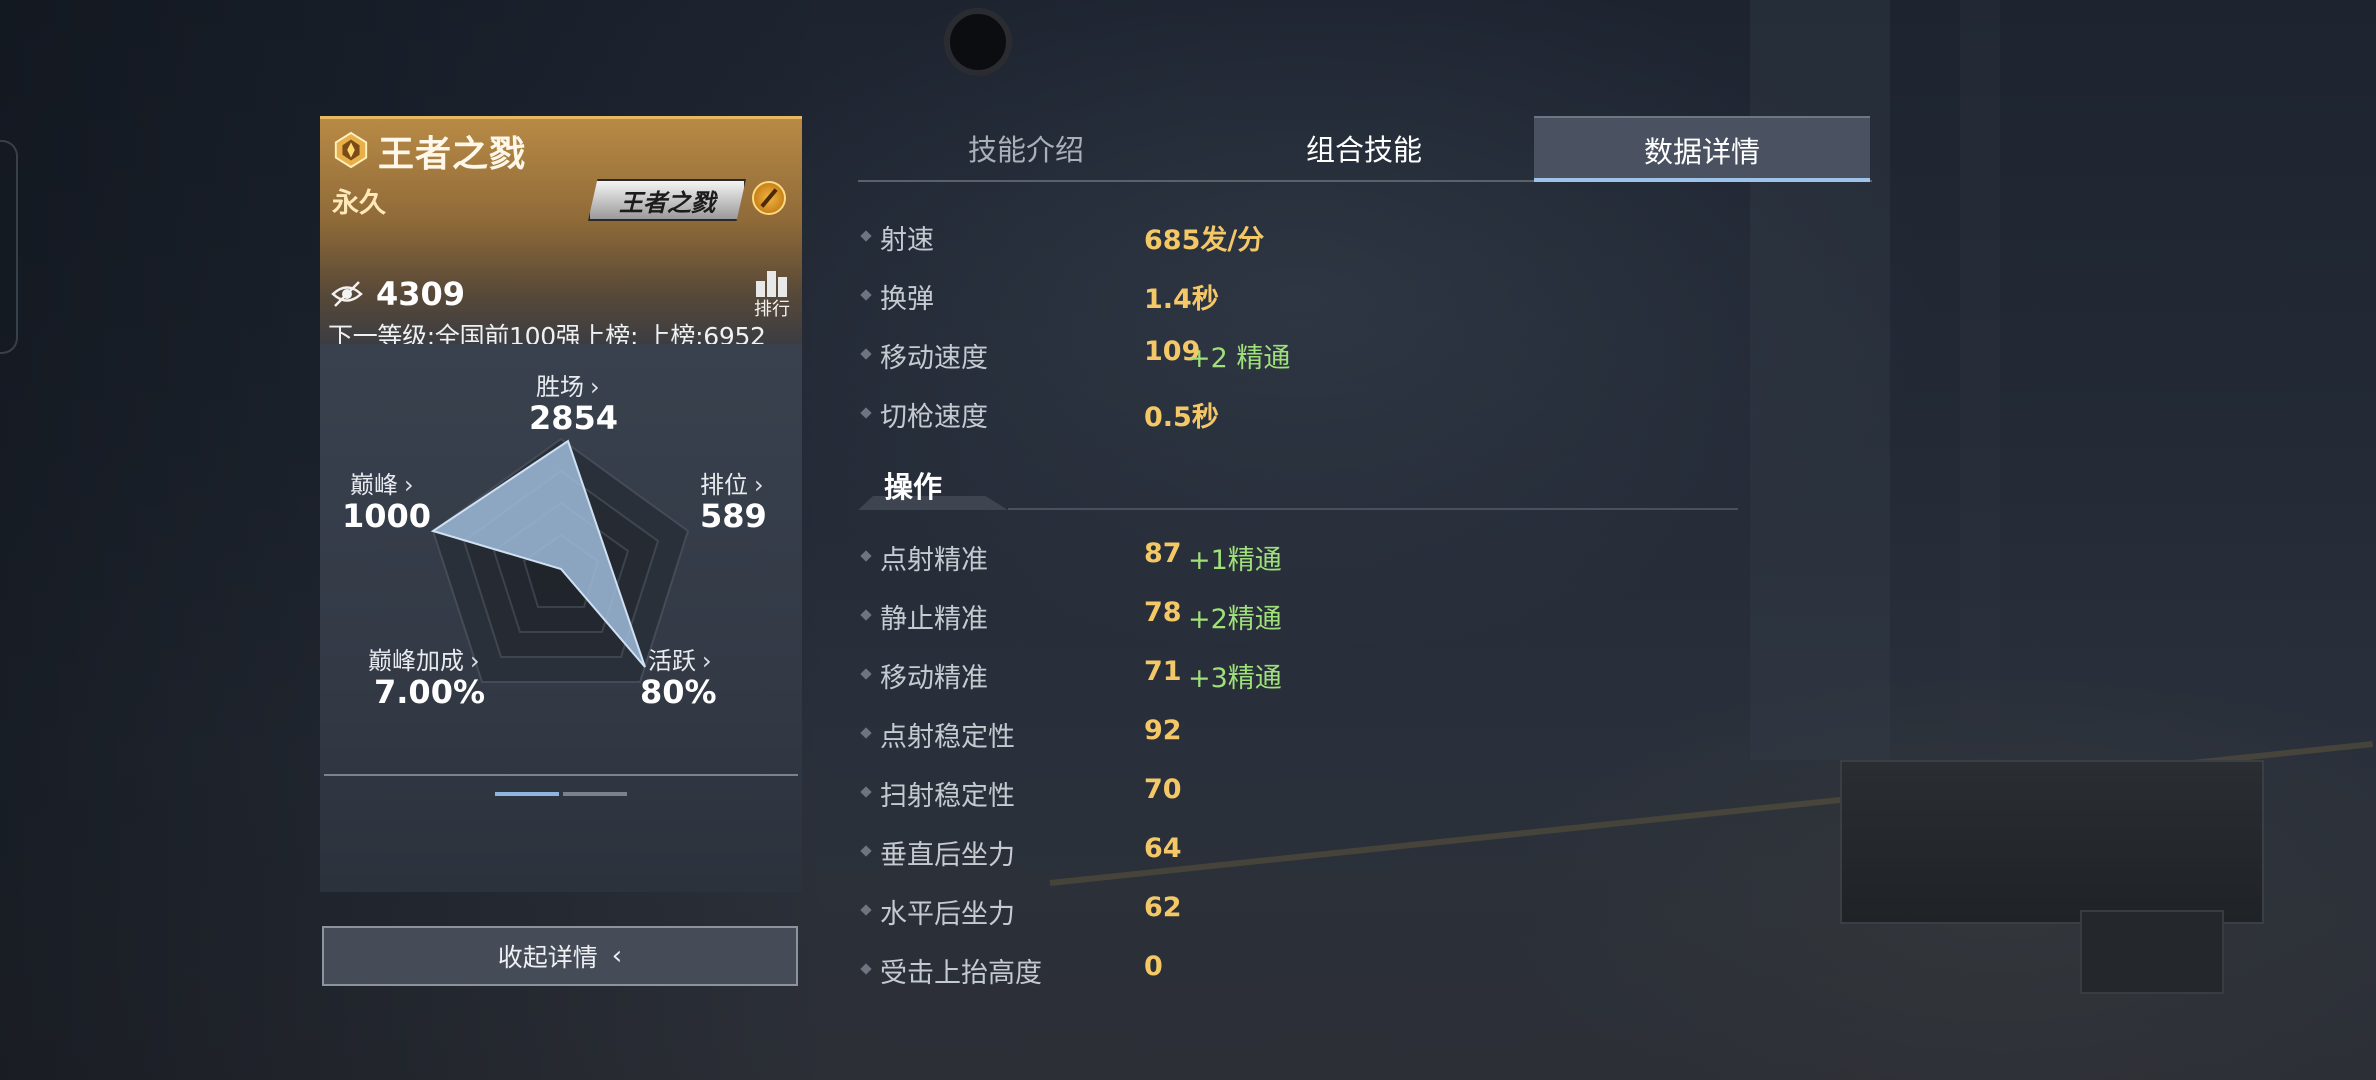 This screenshot has height=1080, width=2376. I want to click on stat-mastery-bonus: +3精通, so click(1235, 678).